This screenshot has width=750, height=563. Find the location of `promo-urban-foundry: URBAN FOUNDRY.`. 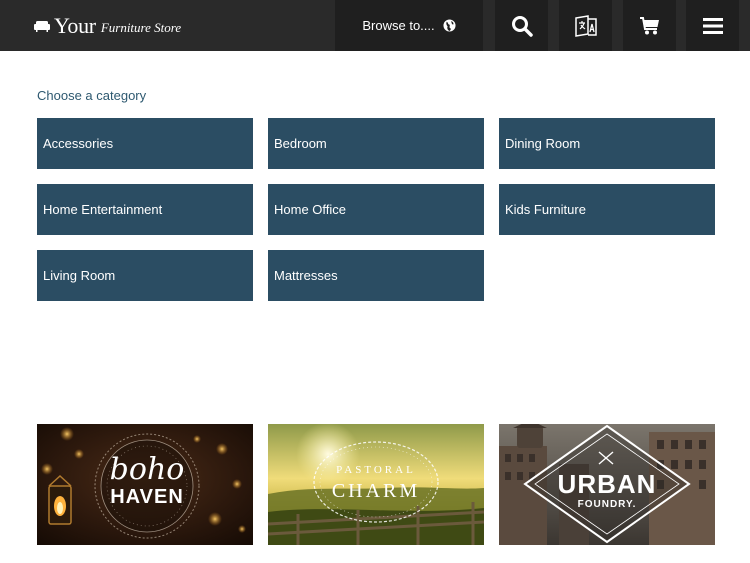

promo-urban-foundry: URBAN FOUNDRY. is located at coordinates (607, 484).